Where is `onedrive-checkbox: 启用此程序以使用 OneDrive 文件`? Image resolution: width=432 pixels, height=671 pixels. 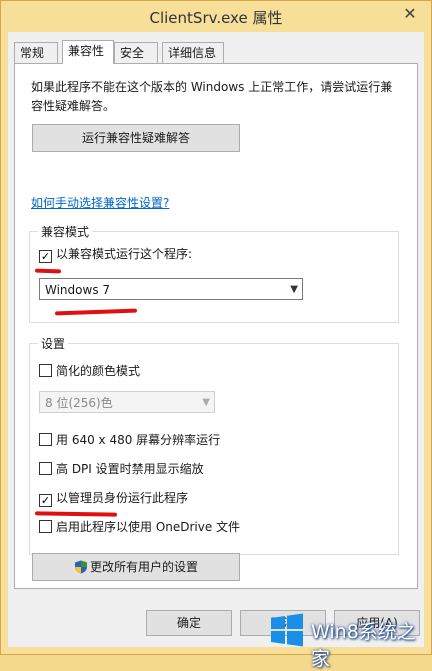 onedrive-checkbox: 启用此程序以使用 OneDrive 文件 is located at coordinates (139, 527).